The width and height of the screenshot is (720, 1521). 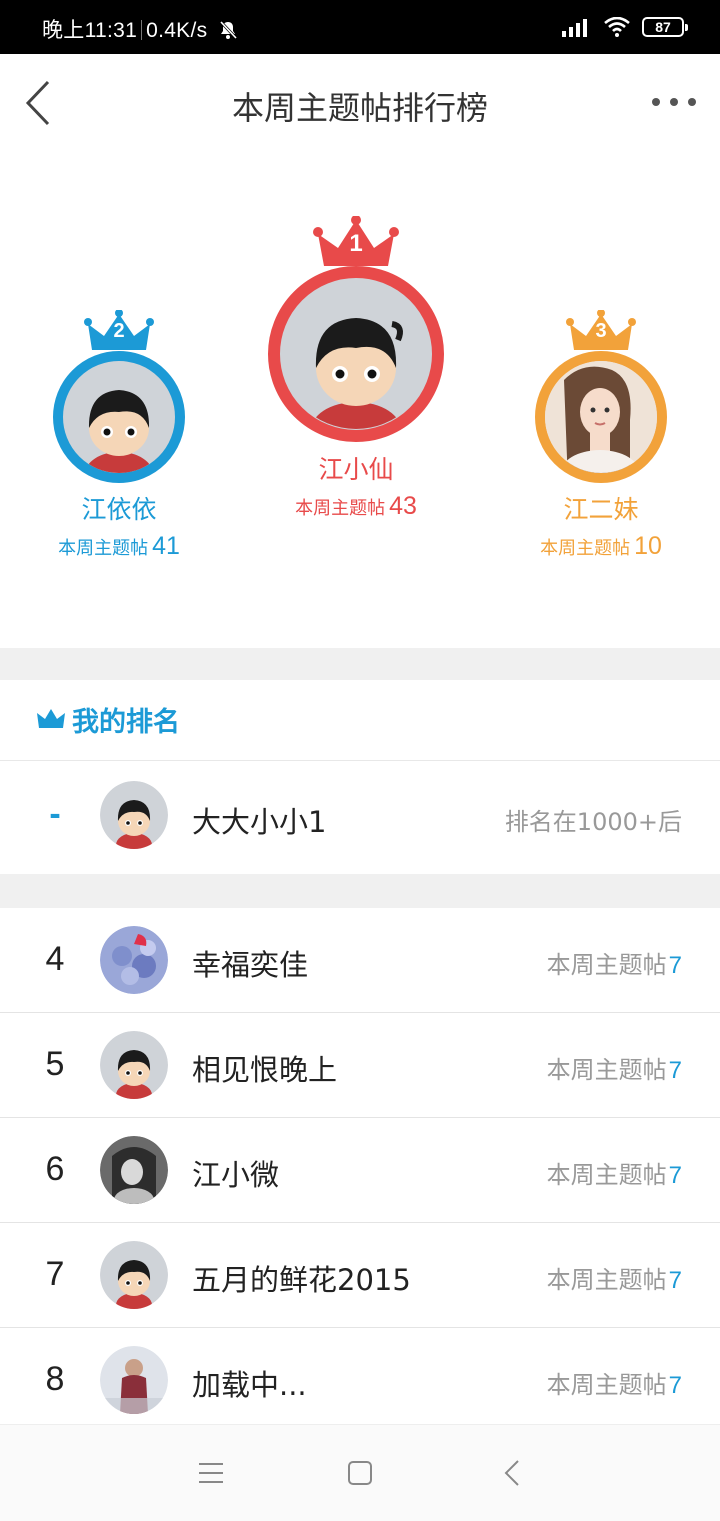 I want to click on system-nav-bar, so click(x=360, y=1472).